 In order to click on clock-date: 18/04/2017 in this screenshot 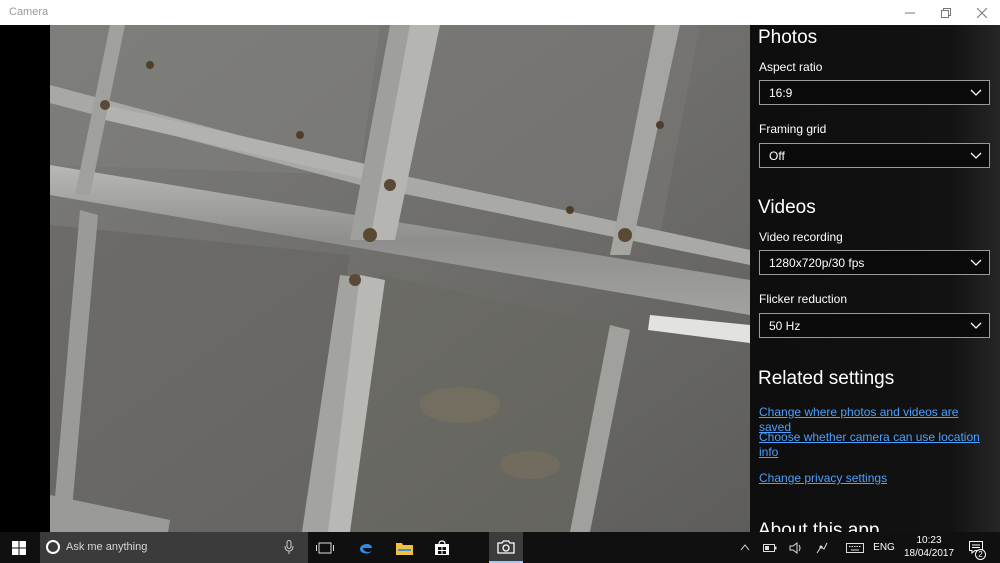, I will do `click(929, 553)`.